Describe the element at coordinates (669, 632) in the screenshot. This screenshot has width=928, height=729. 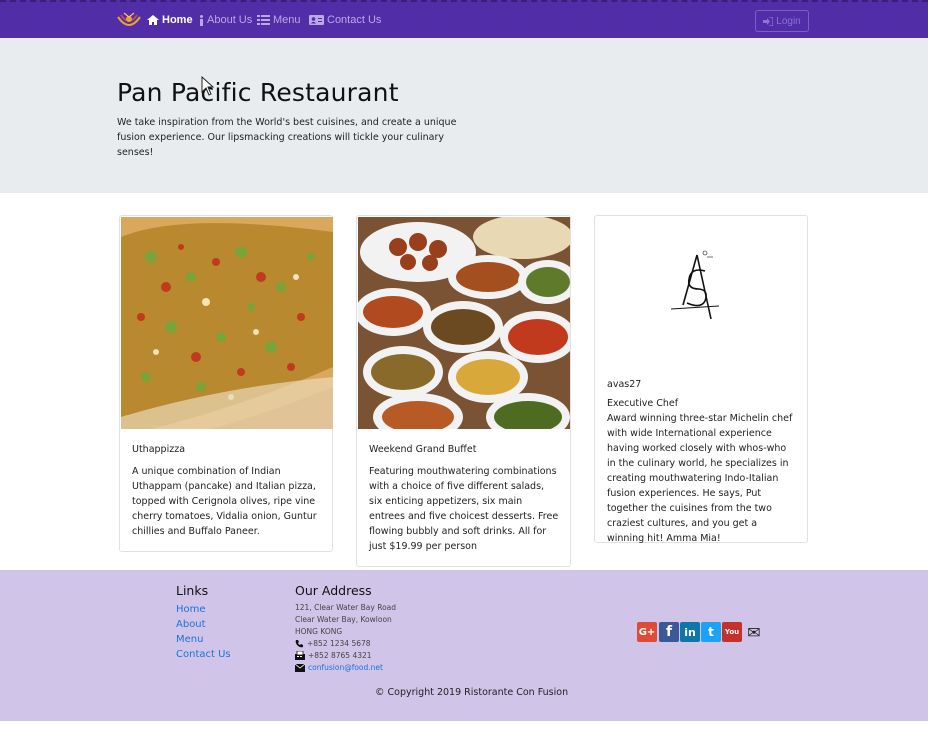
I see `facebook-icon: f` at that location.